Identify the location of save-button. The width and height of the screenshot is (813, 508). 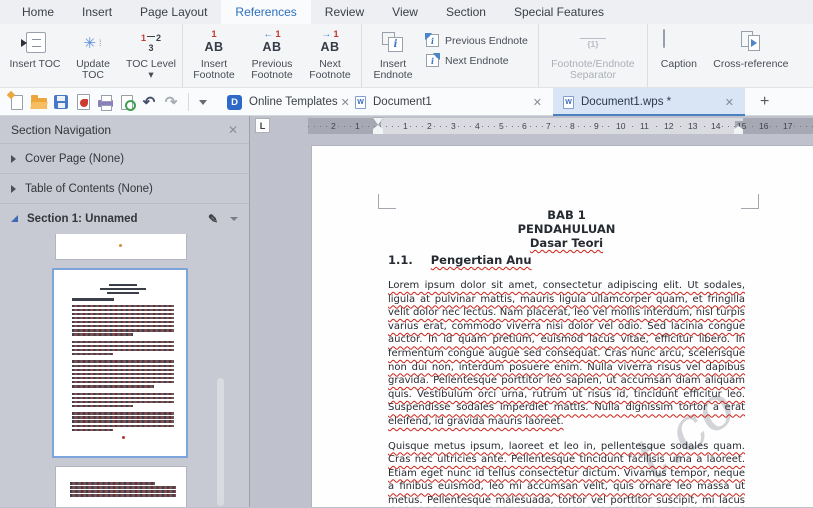
(61, 102).